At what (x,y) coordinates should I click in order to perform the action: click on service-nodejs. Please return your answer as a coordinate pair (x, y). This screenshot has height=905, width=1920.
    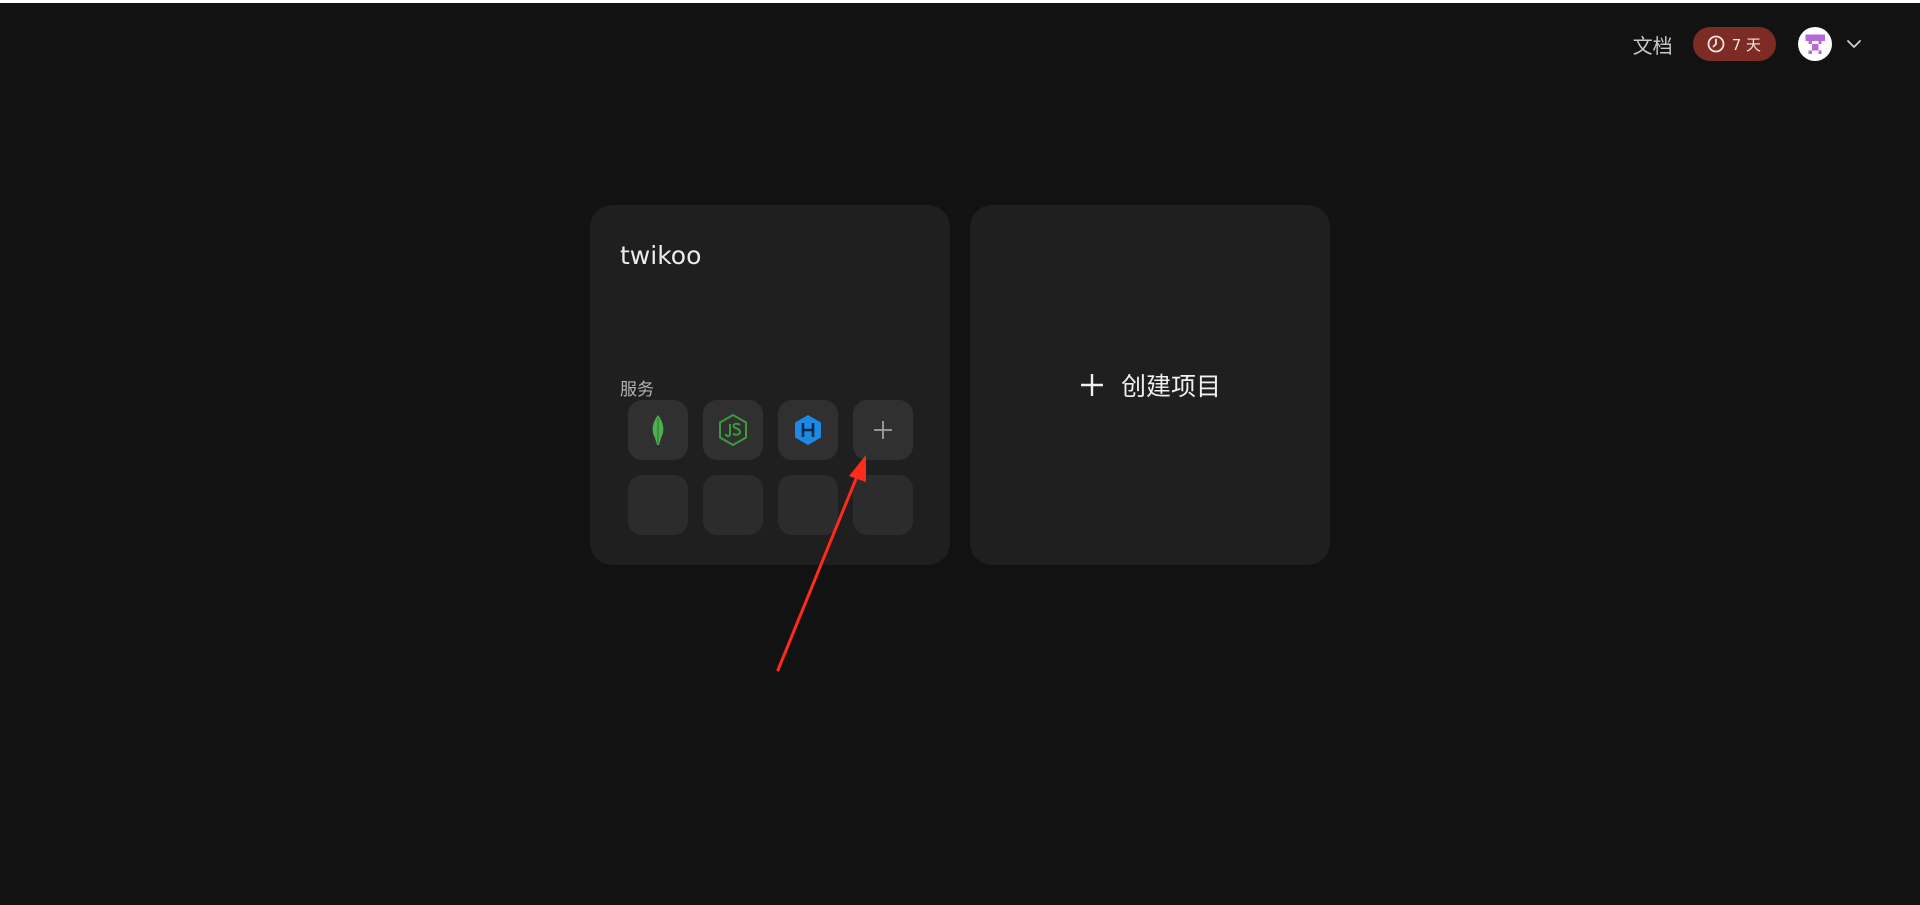
    Looking at the image, I should click on (733, 430).